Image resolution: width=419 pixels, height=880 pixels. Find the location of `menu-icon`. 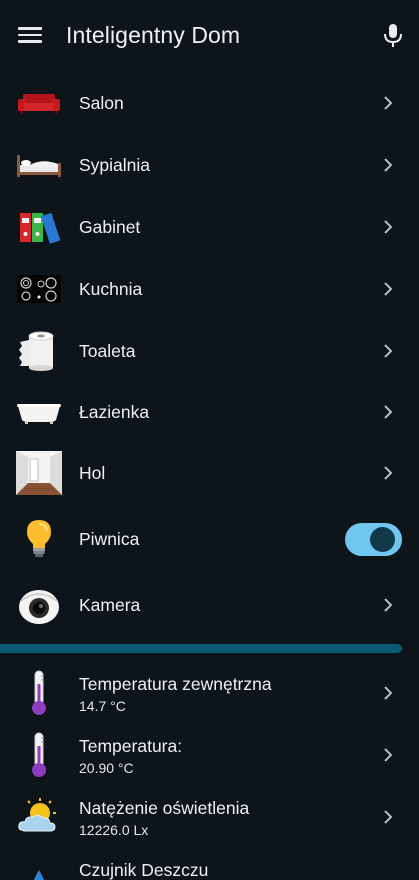

menu-icon is located at coordinates (30, 36).